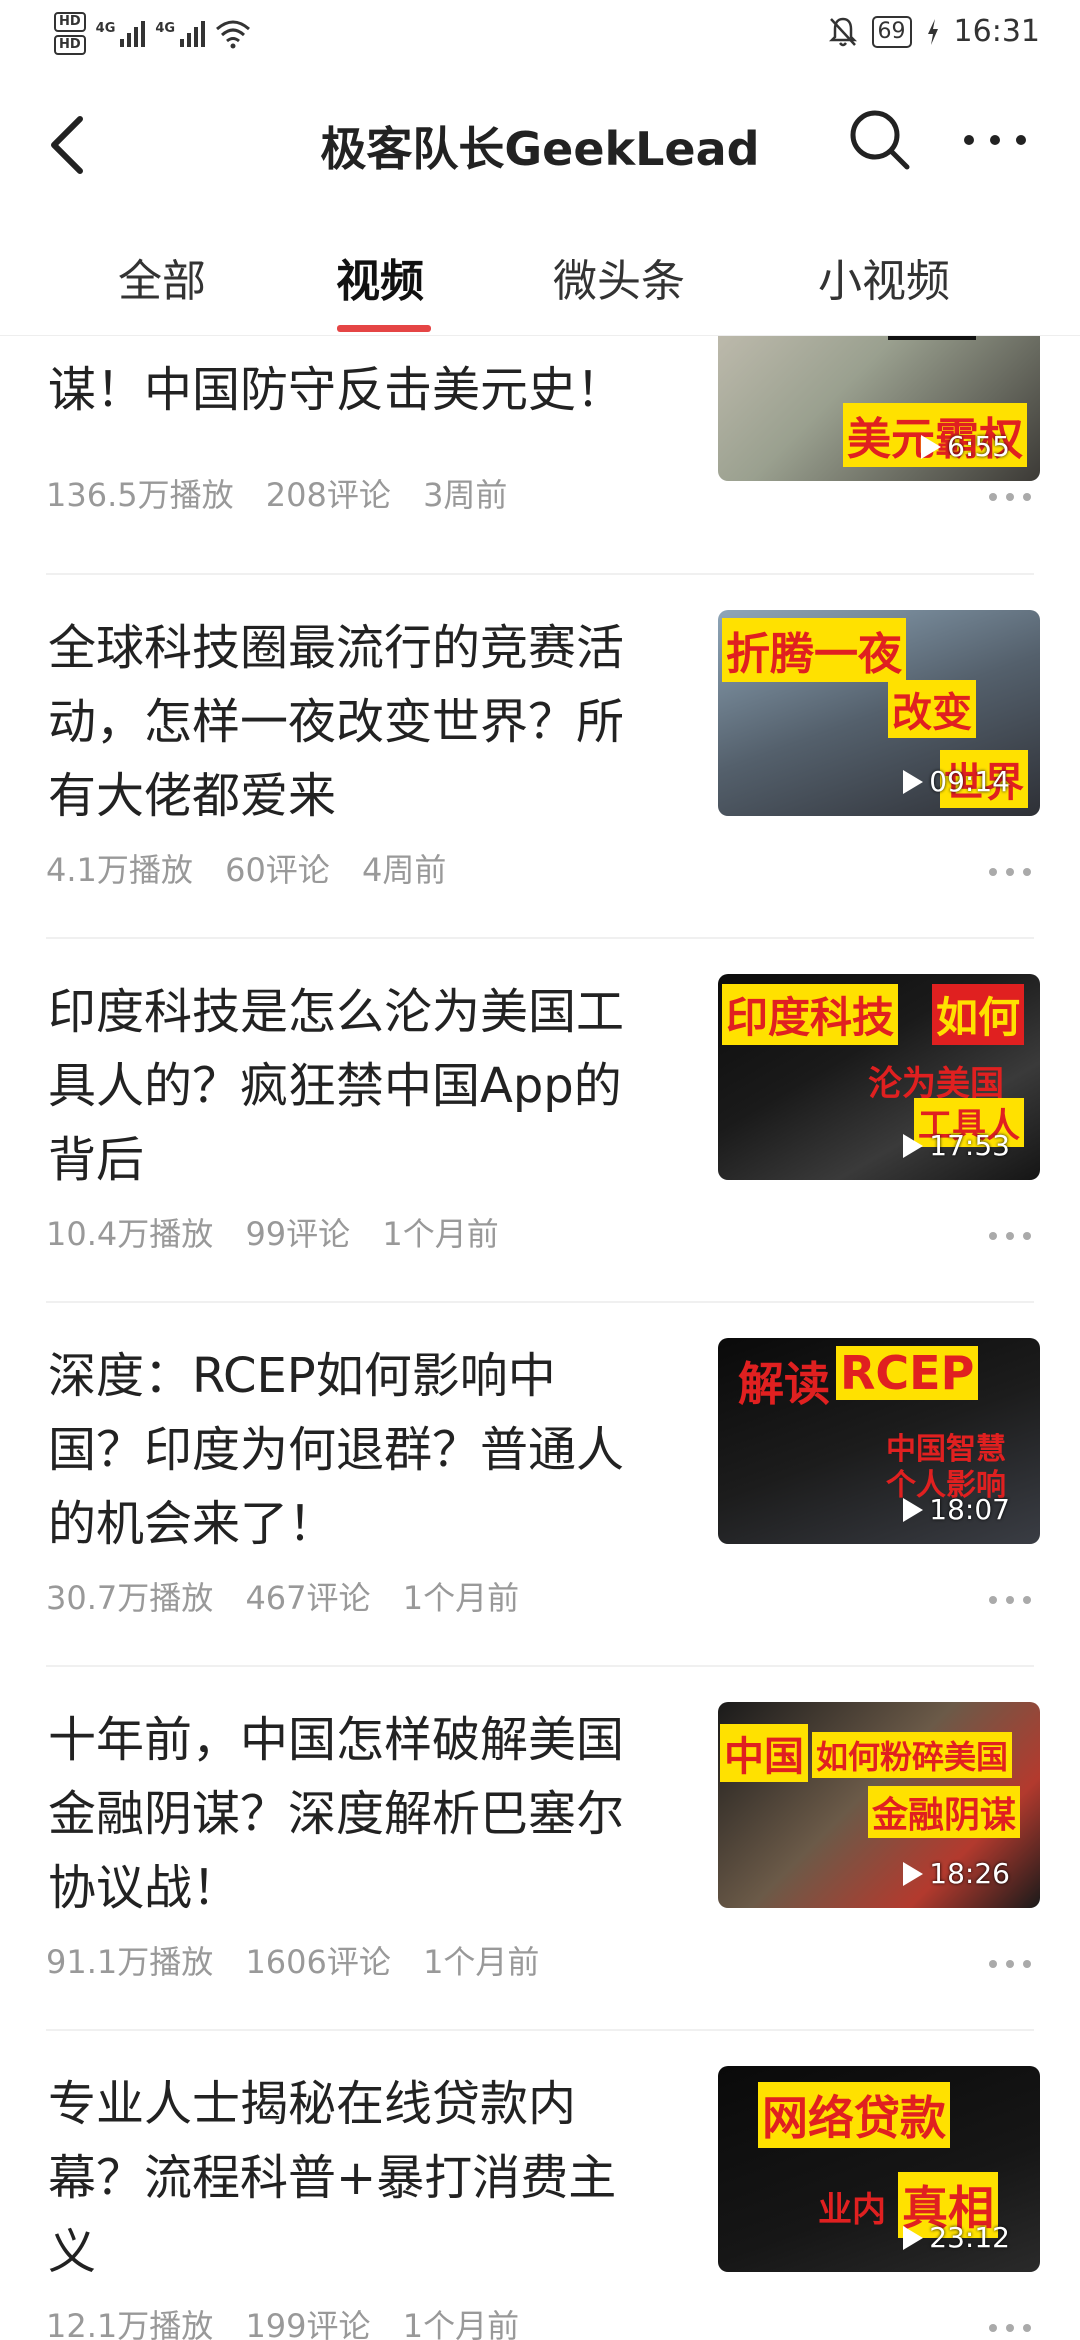 The width and height of the screenshot is (1080, 2340). Describe the element at coordinates (956, 1873) in the screenshot. I see `video-duration: 18:26` at that location.